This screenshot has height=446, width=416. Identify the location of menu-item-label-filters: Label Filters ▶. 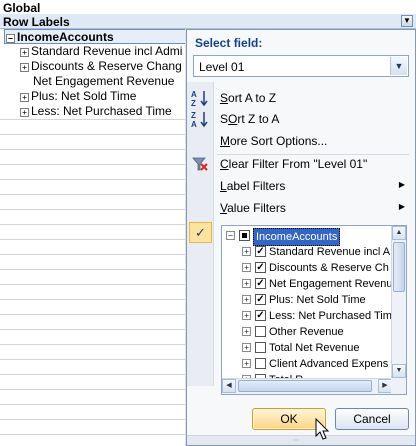
(300, 186).